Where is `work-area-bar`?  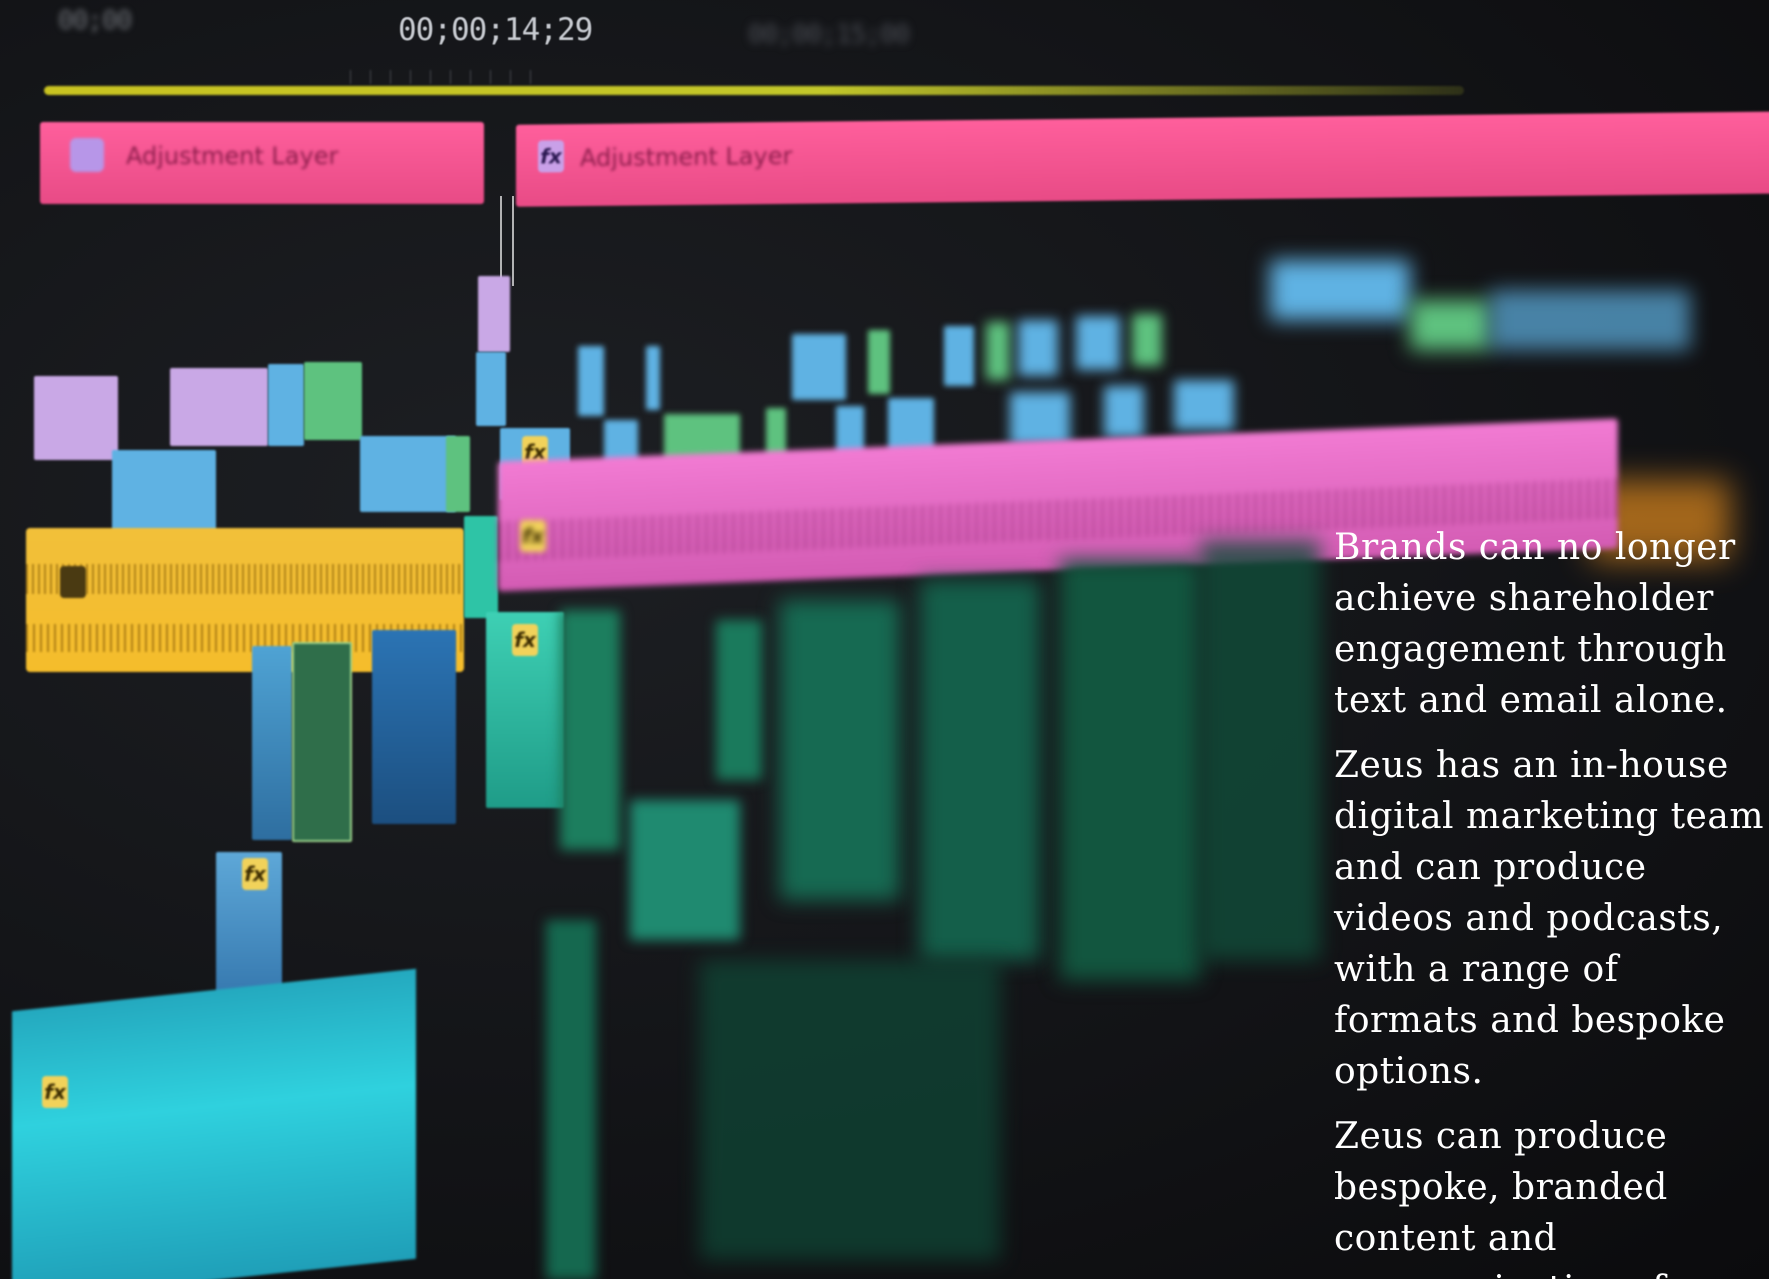 work-area-bar is located at coordinates (754, 90).